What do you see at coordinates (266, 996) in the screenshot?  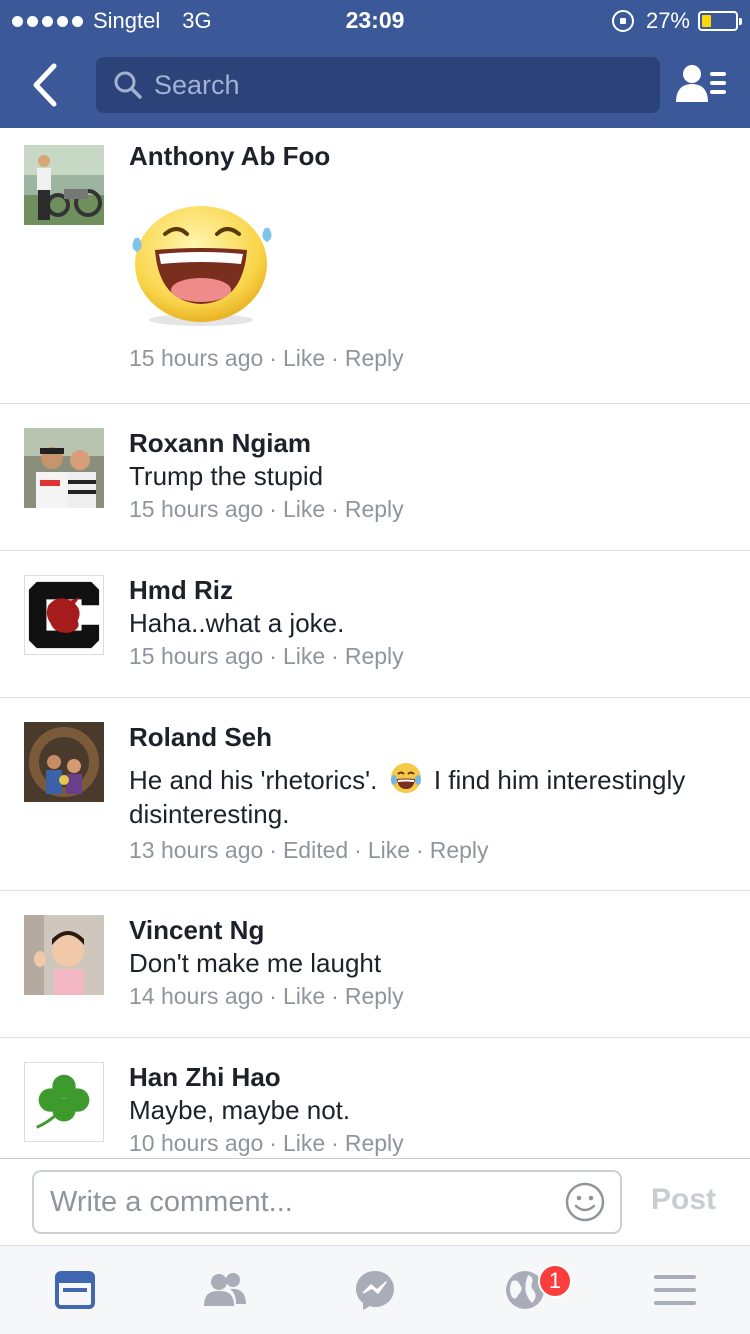 I see `comment-meta: 14 hours ago · Like · Reply` at bounding box center [266, 996].